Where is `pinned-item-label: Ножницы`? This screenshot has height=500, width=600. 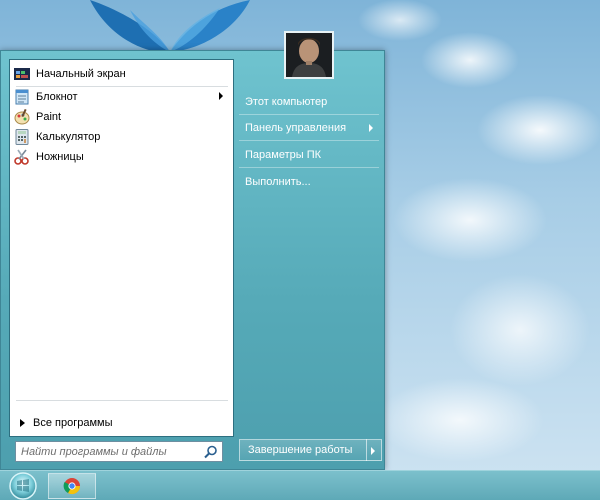 pinned-item-label: Ножницы is located at coordinates (60, 157).